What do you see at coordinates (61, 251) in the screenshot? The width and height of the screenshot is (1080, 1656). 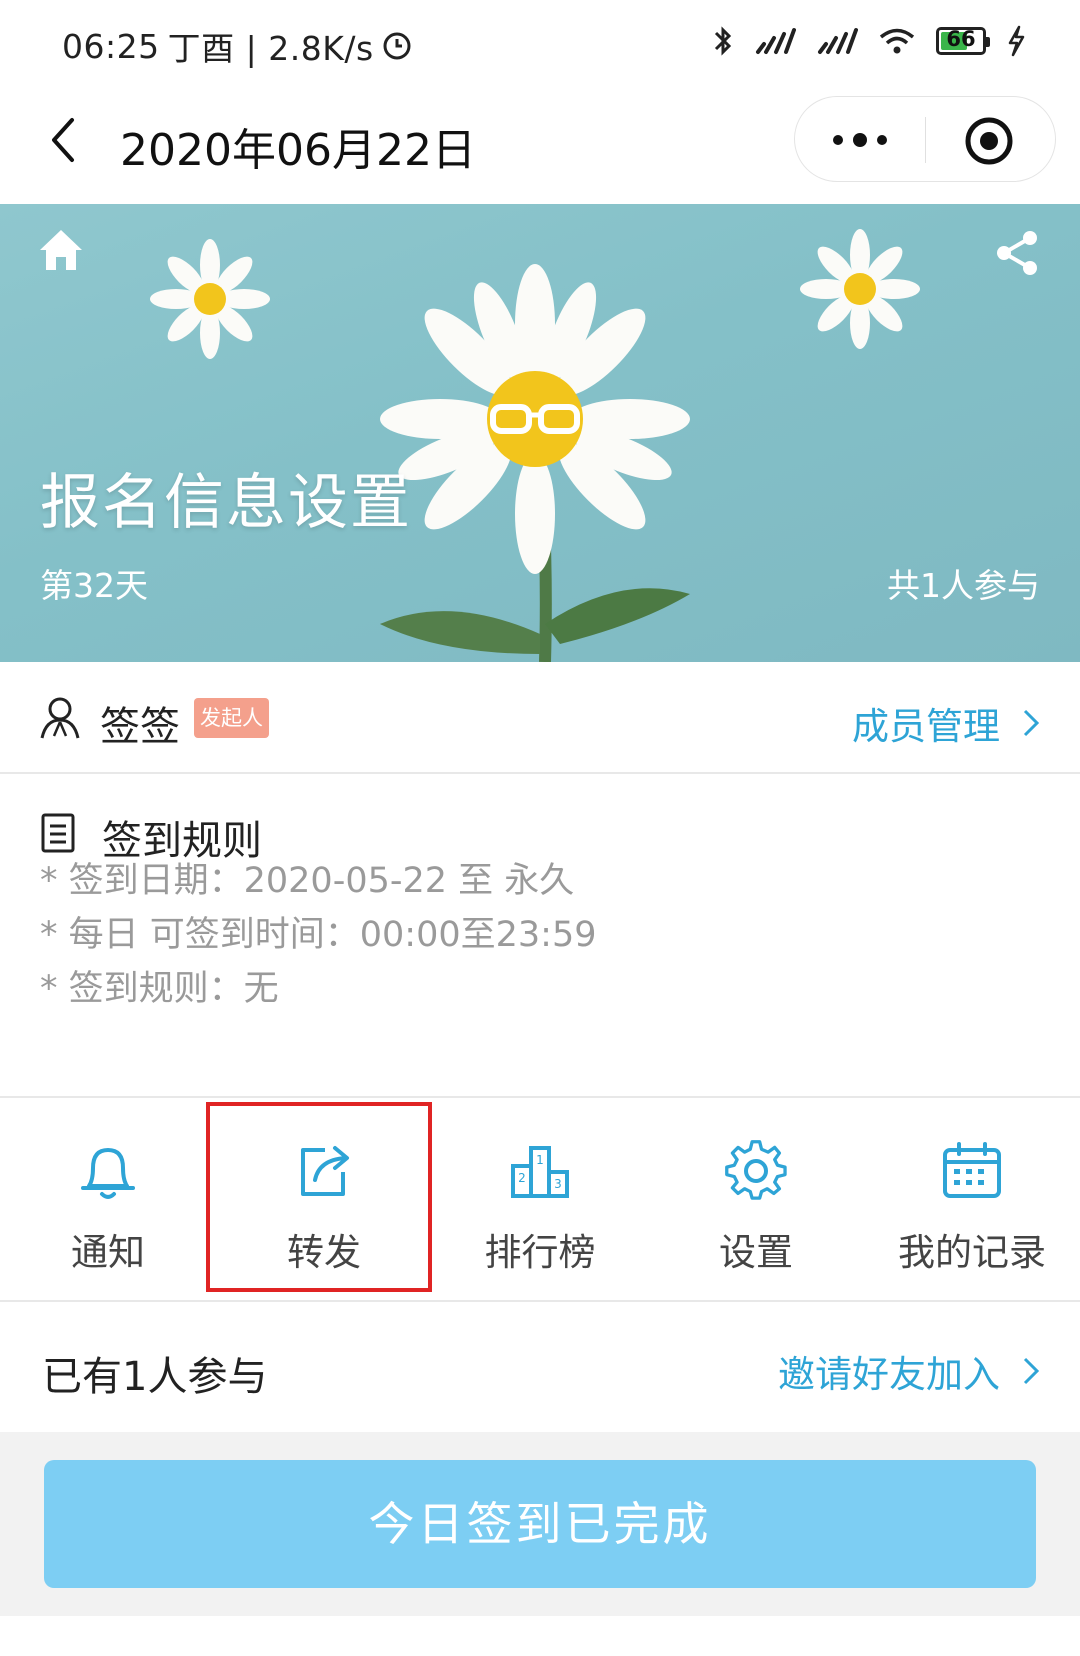 I see `home-icon` at bounding box center [61, 251].